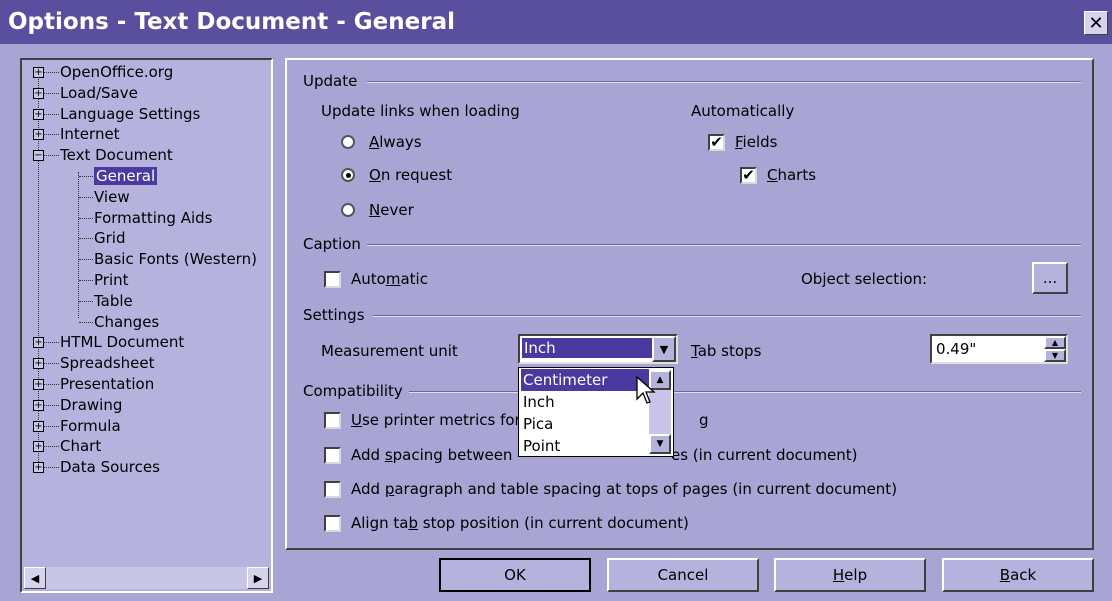 The height and width of the screenshot is (601, 1112). What do you see at coordinates (1055, 342) in the screenshot?
I see `spin-up-button: ▲` at bounding box center [1055, 342].